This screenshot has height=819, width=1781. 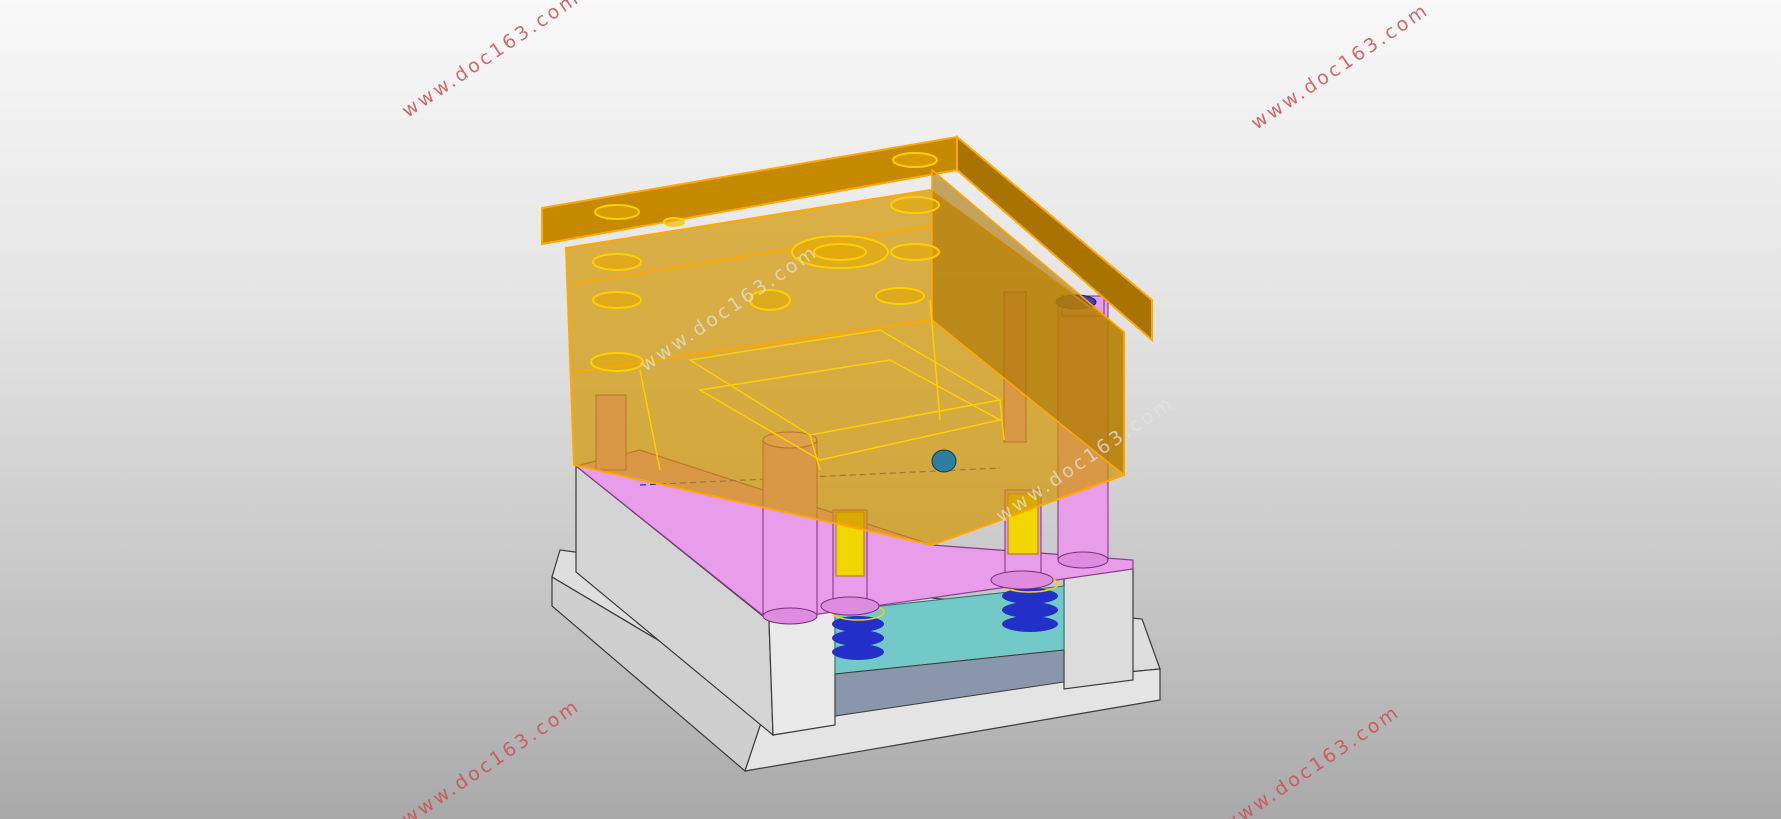 What do you see at coordinates (802, 673) in the screenshot?
I see `support-pillar-left` at bounding box center [802, 673].